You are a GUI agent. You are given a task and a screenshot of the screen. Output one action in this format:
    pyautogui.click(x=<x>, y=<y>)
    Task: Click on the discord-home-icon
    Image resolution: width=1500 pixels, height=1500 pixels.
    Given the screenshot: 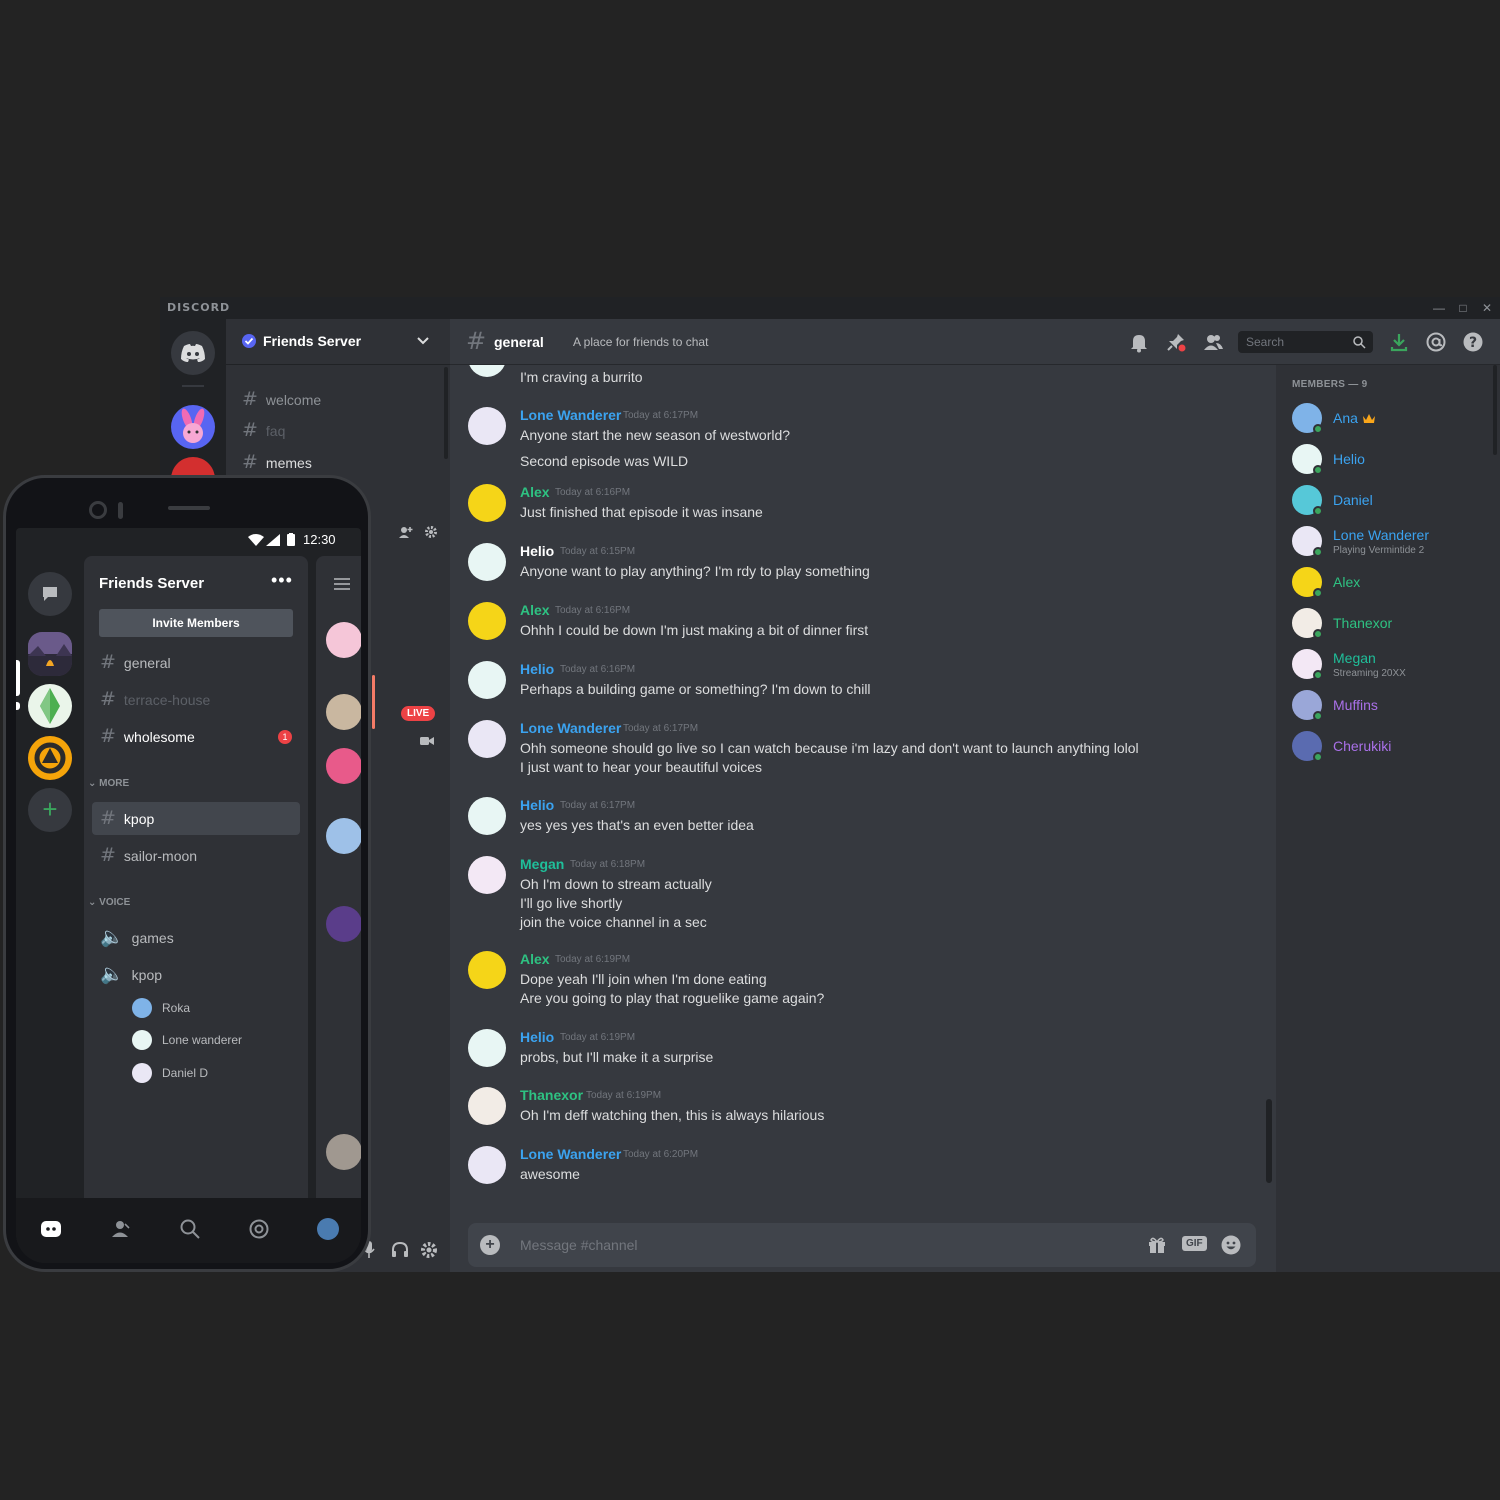 What is the action you would take?
    pyautogui.click(x=51, y=1229)
    